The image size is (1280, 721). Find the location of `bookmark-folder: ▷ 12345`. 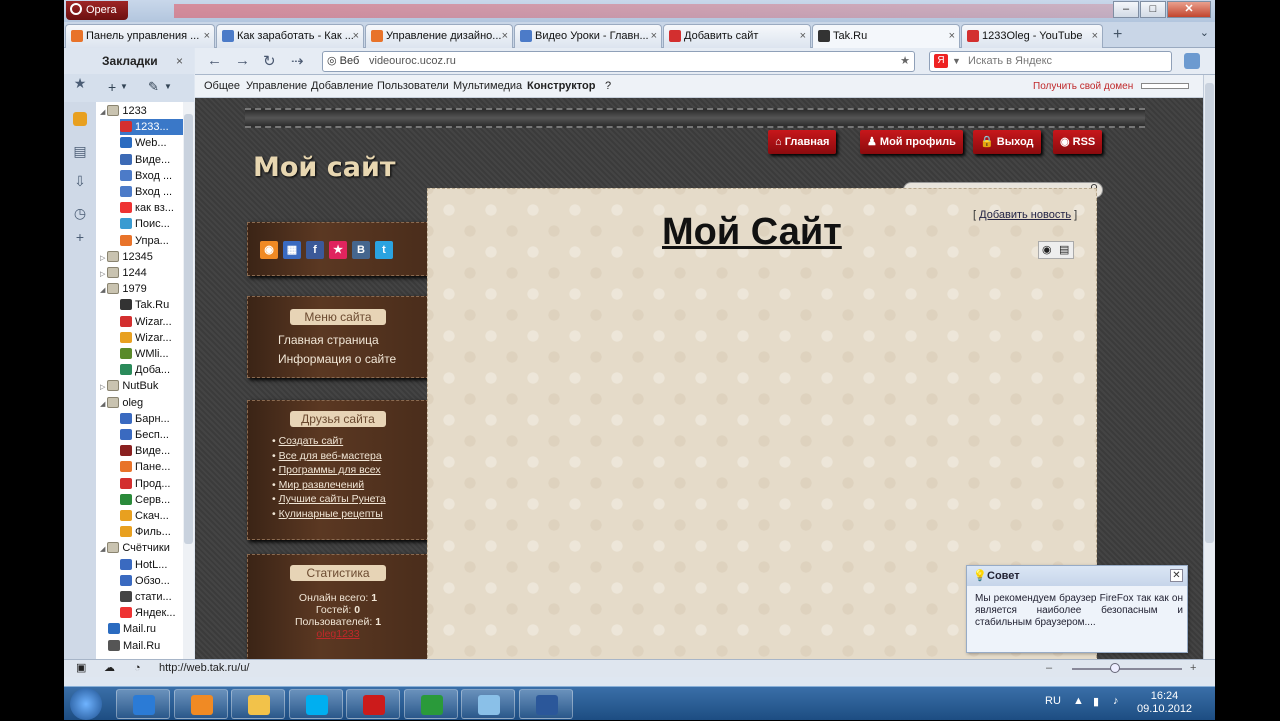

bookmark-folder: ▷ 12345 is located at coordinates (147, 257).